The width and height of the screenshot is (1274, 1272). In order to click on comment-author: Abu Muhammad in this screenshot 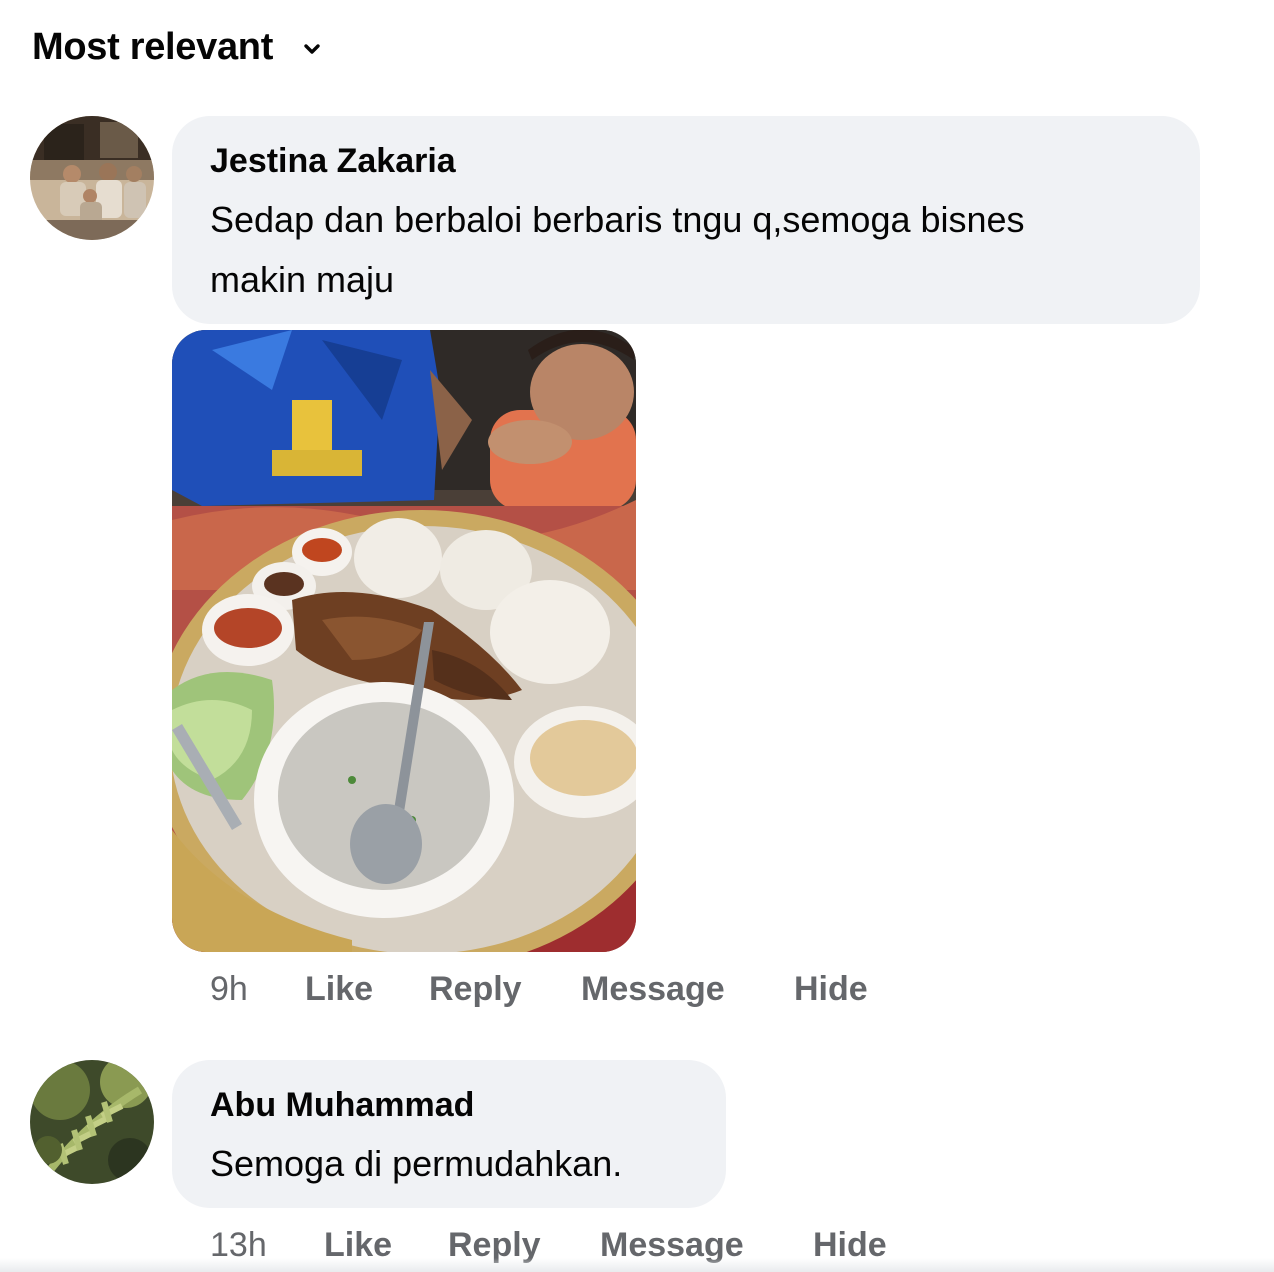, I will do `click(342, 1105)`.